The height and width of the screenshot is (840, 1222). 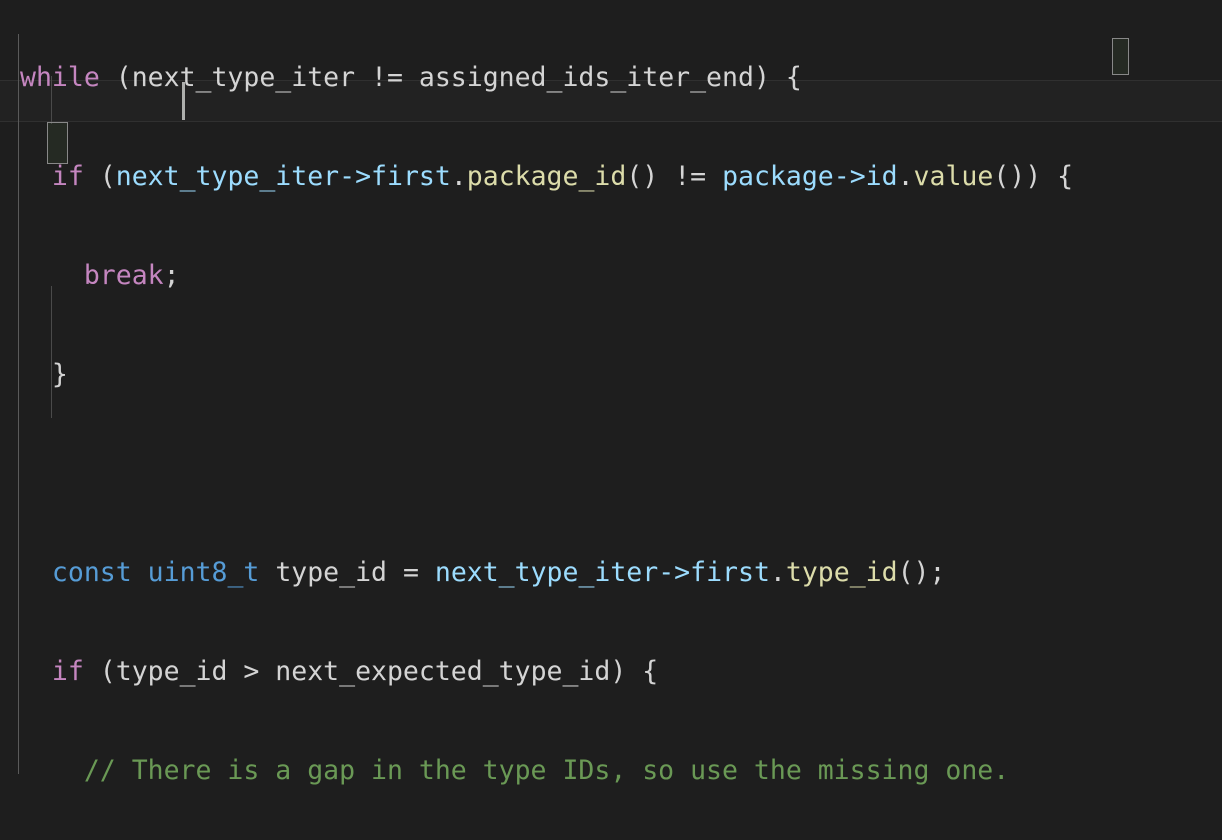 What do you see at coordinates (91, 572) in the screenshot?
I see `token-keyword-const: const` at bounding box center [91, 572].